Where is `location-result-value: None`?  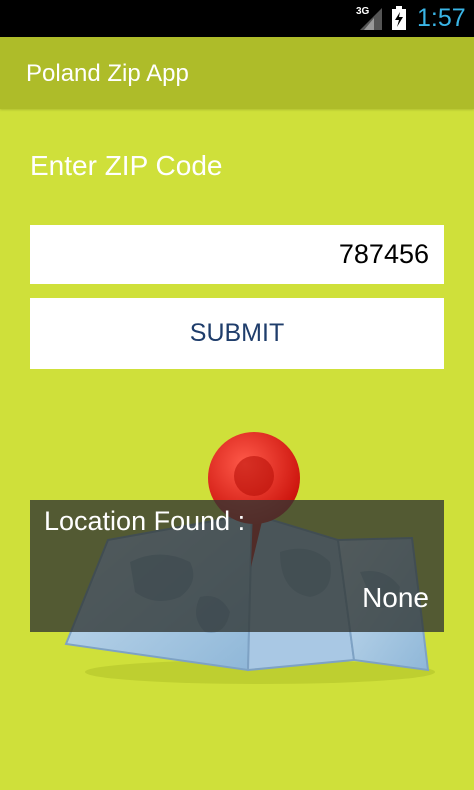 location-result-value: None is located at coordinates (395, 597).